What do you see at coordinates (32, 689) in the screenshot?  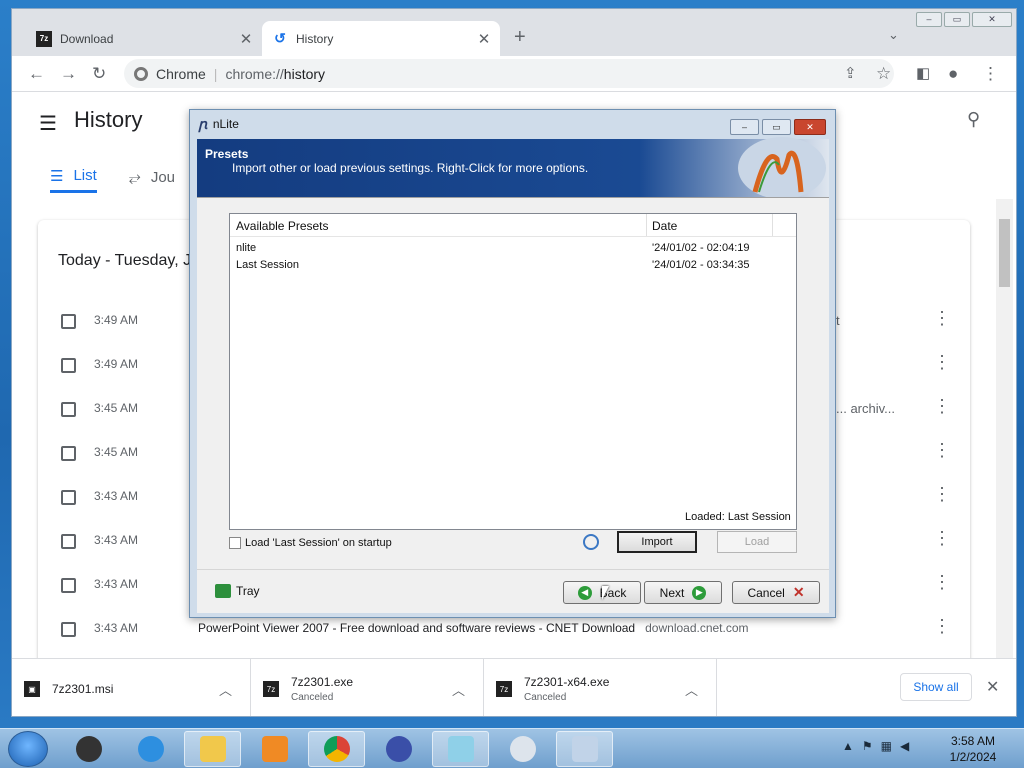 I see `msi-file-icon: ▣` at bounding box center [32, 689].